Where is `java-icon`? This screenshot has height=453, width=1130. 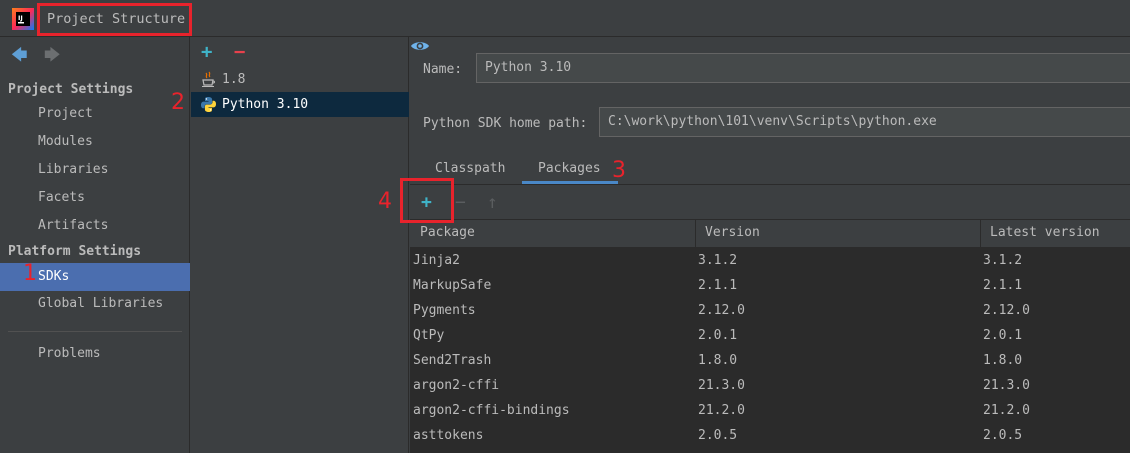 java-icon is located at coordinates (209, 79).